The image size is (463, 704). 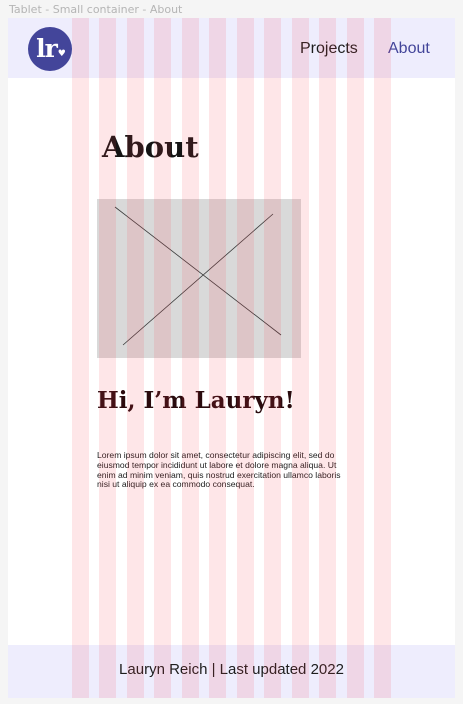 I want to click on logo-text: lr, so click(x=47, y=48).